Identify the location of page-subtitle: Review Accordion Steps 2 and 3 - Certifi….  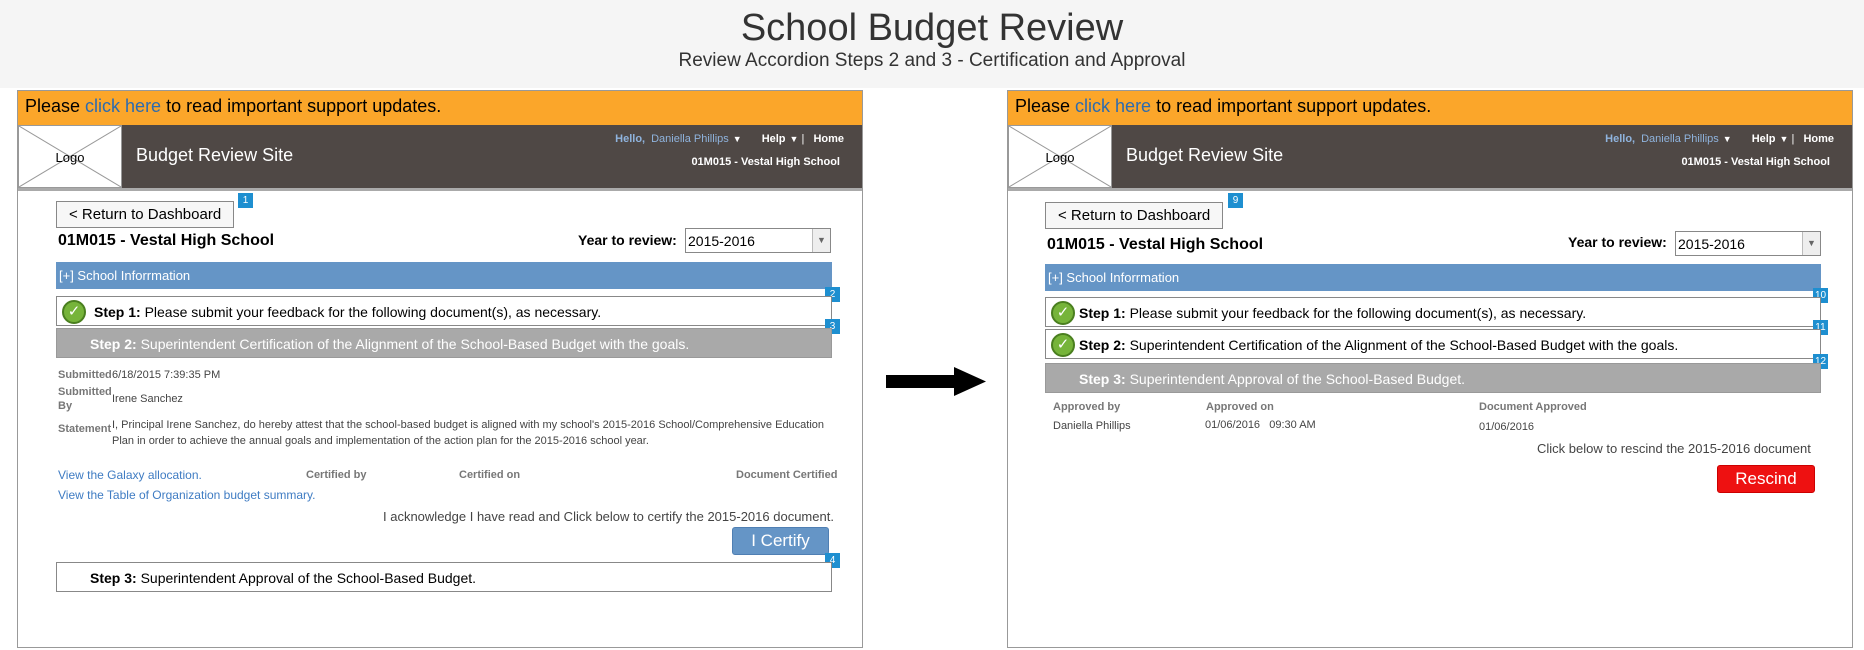
(932, 60).